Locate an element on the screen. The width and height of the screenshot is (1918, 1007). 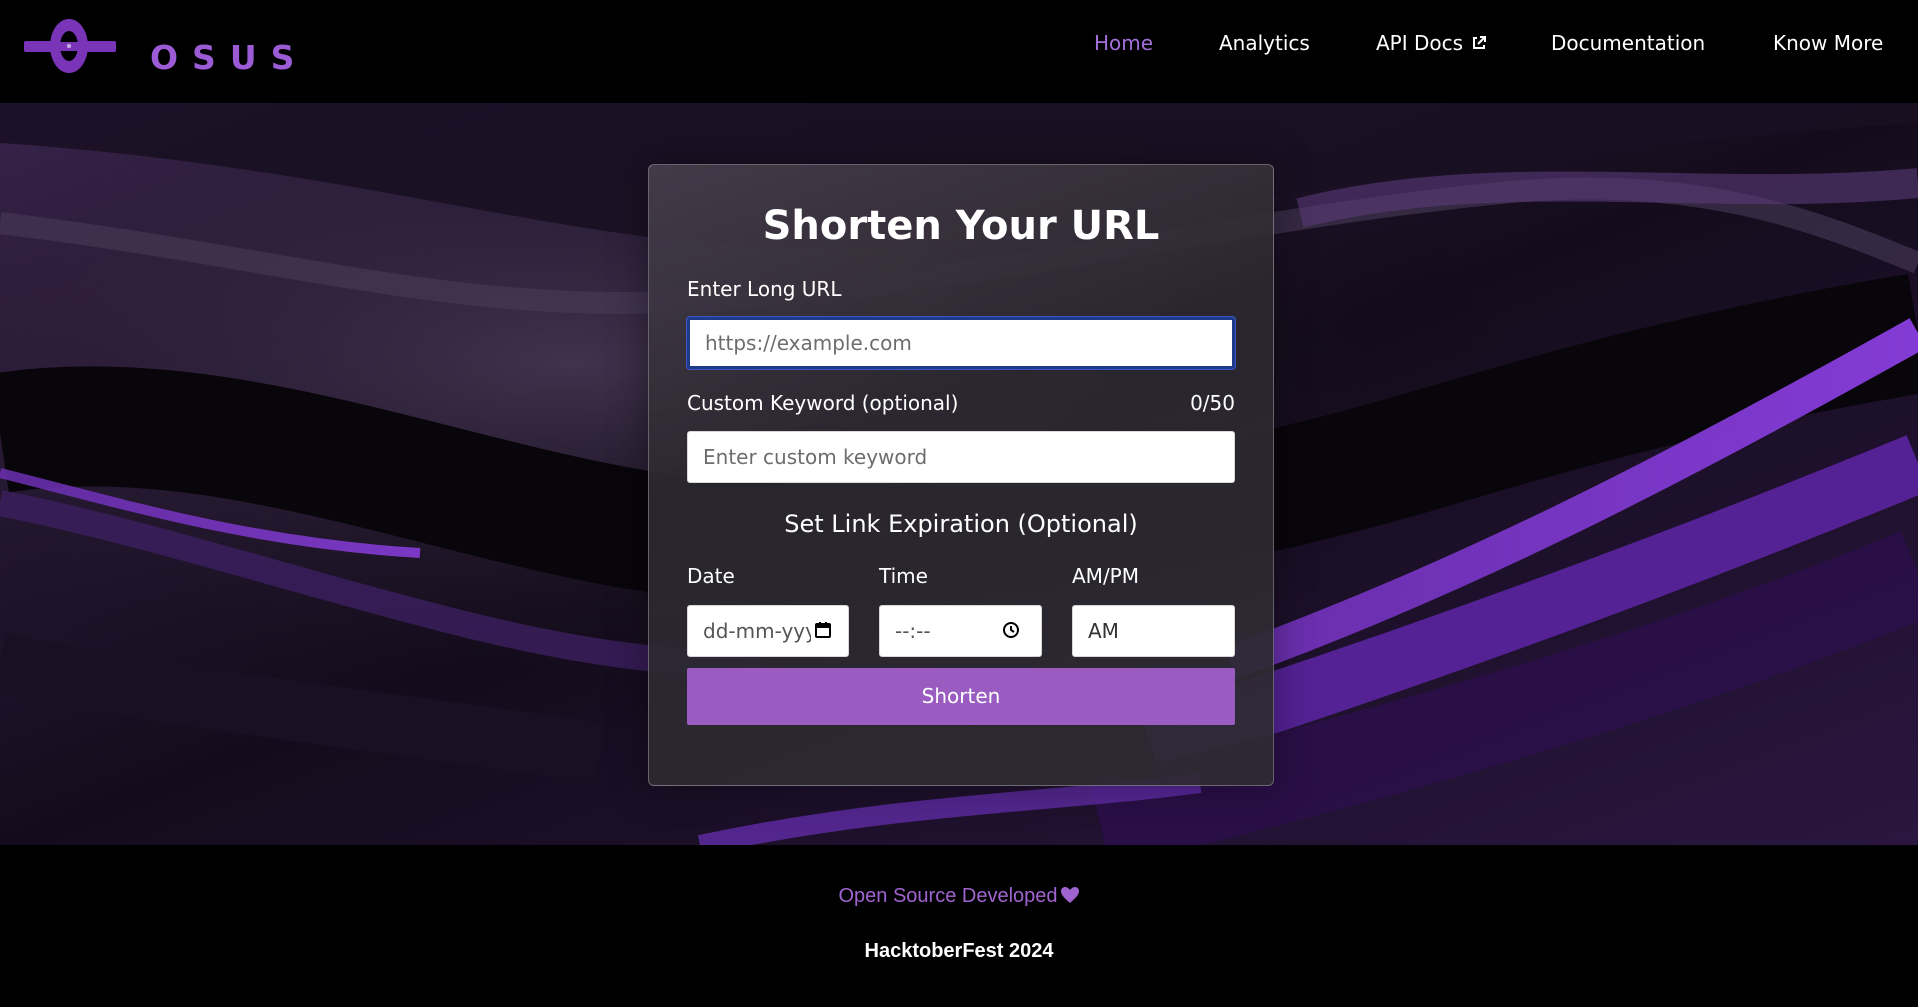
brand-name: OSUS is located at coordinates (229, 57).